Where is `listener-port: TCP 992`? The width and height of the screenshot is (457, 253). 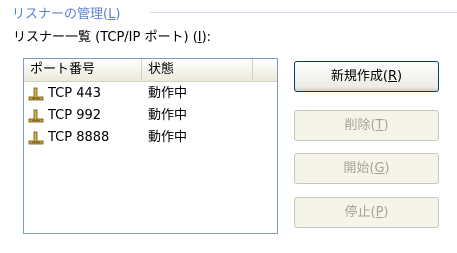
listener-port: TCP 992 is located at coordinates (75, 115).